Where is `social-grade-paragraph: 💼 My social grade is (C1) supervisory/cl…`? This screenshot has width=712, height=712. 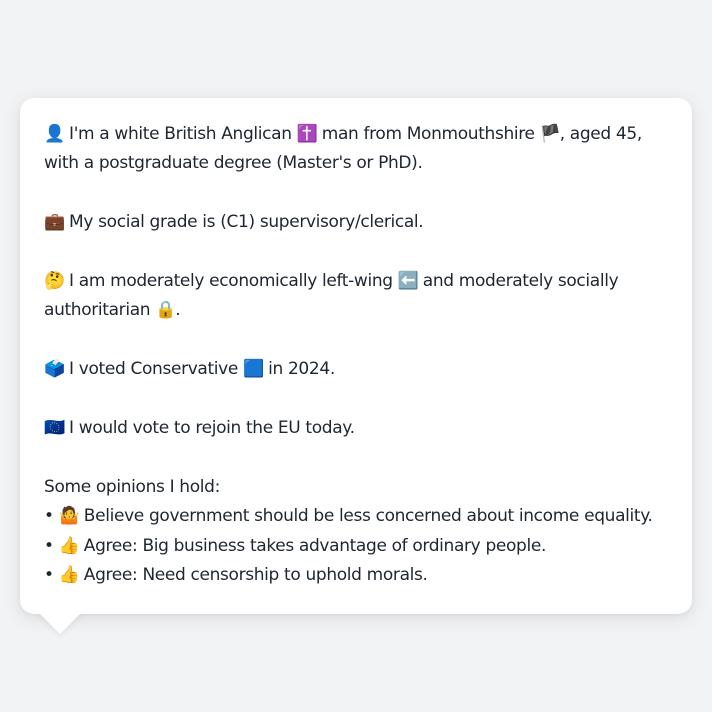 social-grade-paragraph: 💼 My social grade is (C1) supervisory/cl… is located at coordinates (356, 222).